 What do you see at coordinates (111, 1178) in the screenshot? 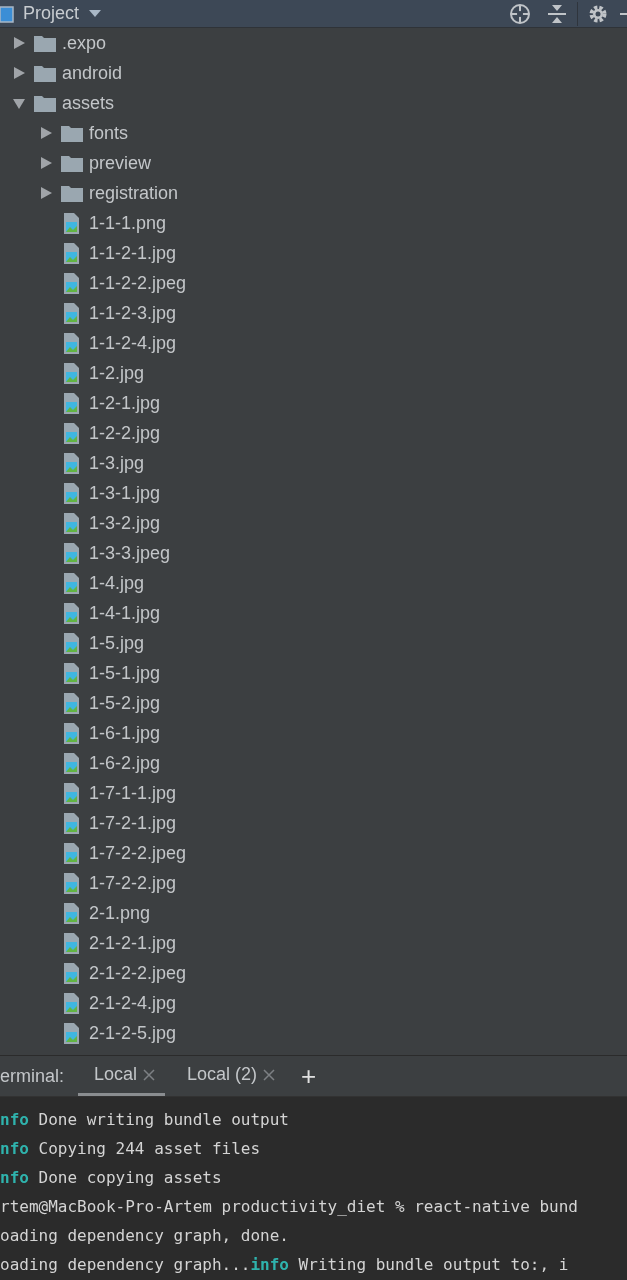
I see `terminal-line: nfo Done copying assets` at bounding box center [111, 1178].